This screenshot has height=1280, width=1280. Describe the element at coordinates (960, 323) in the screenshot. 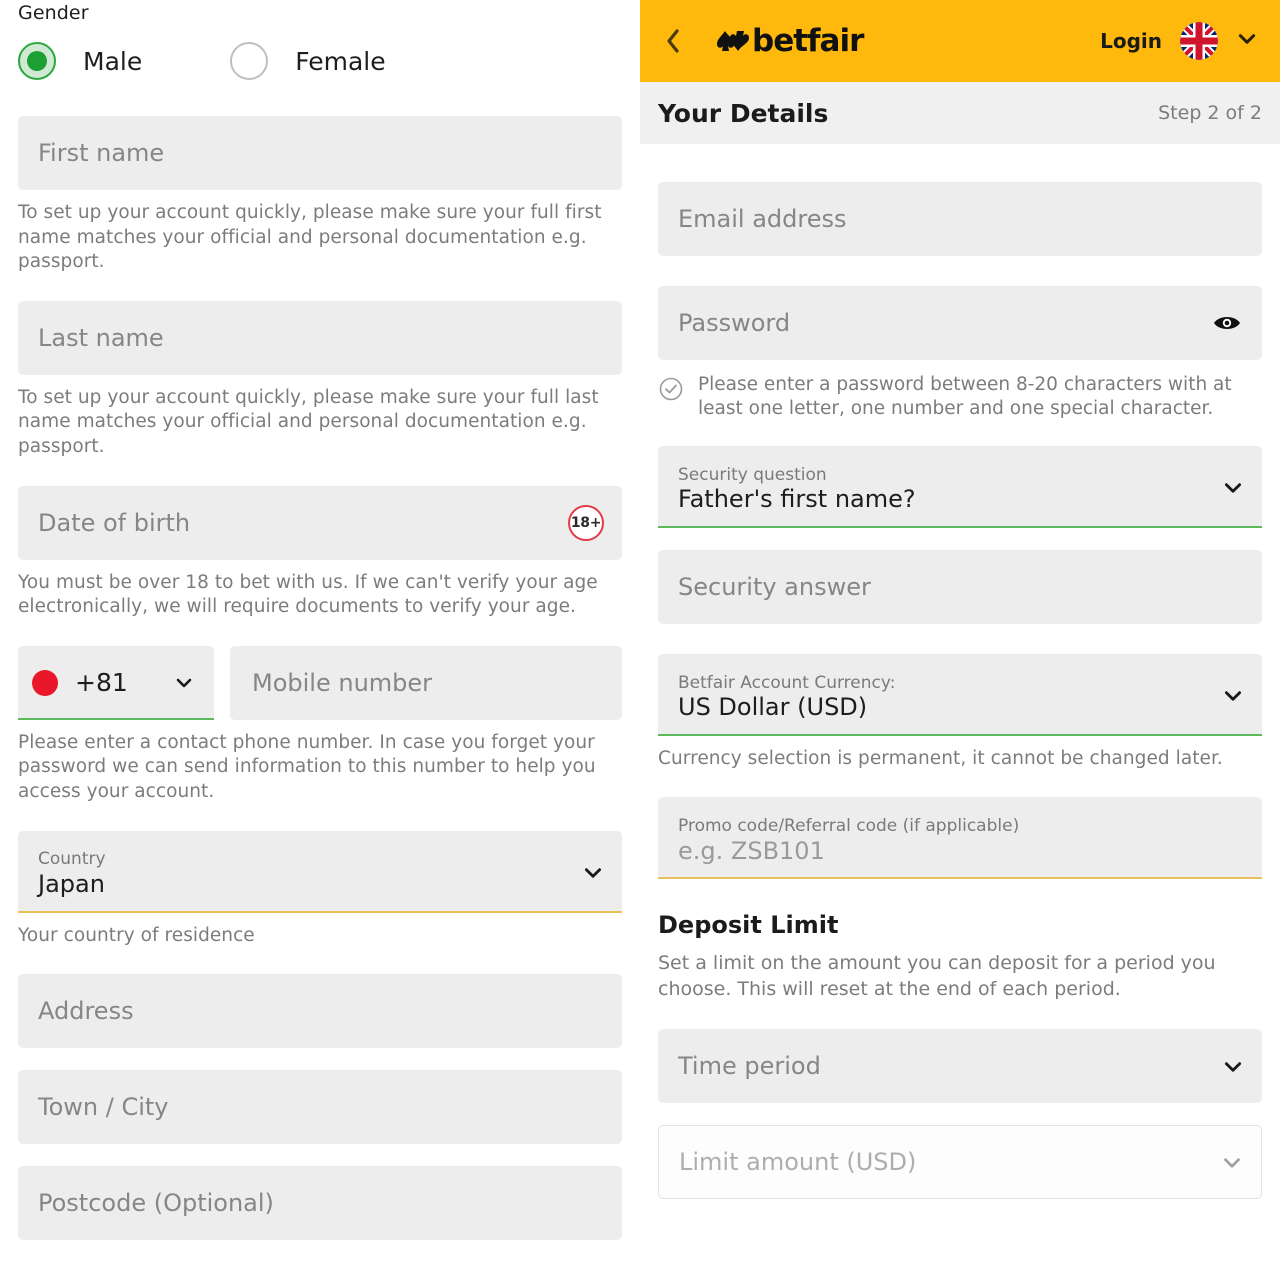

I see `password-input: Password` at that location.